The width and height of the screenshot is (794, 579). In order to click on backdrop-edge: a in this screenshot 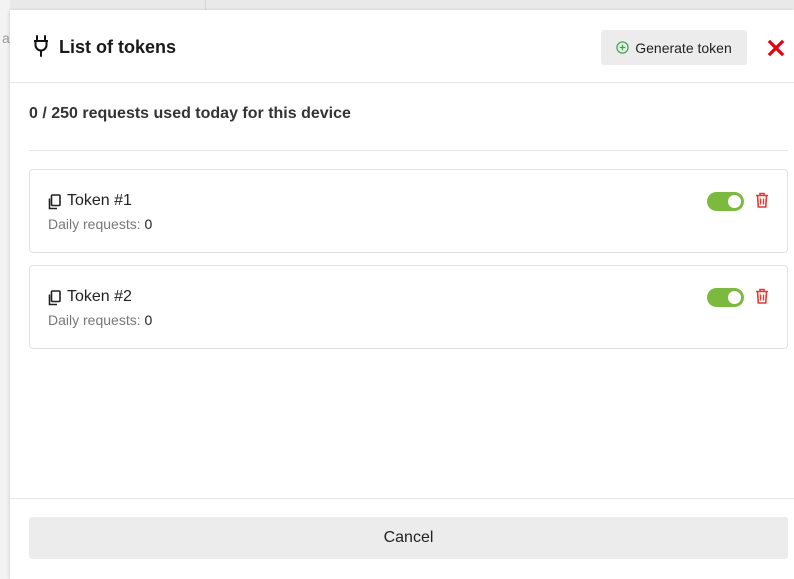, I will do `click(5, 289)`.